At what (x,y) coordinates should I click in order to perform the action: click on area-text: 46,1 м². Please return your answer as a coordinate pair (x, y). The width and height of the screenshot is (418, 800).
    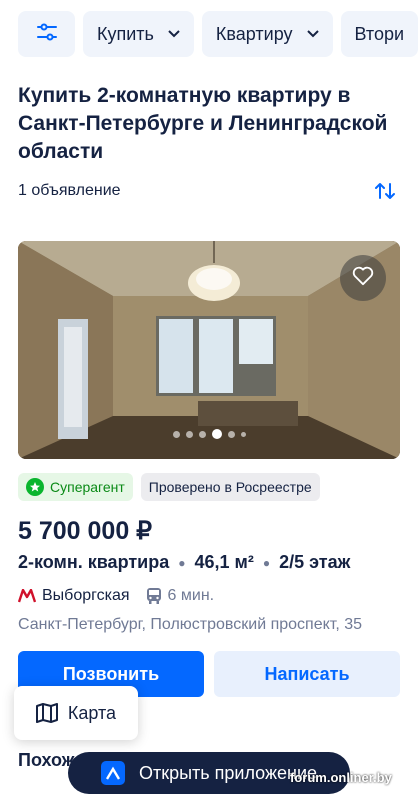
    Looking at the image, I should click on (224, 562).